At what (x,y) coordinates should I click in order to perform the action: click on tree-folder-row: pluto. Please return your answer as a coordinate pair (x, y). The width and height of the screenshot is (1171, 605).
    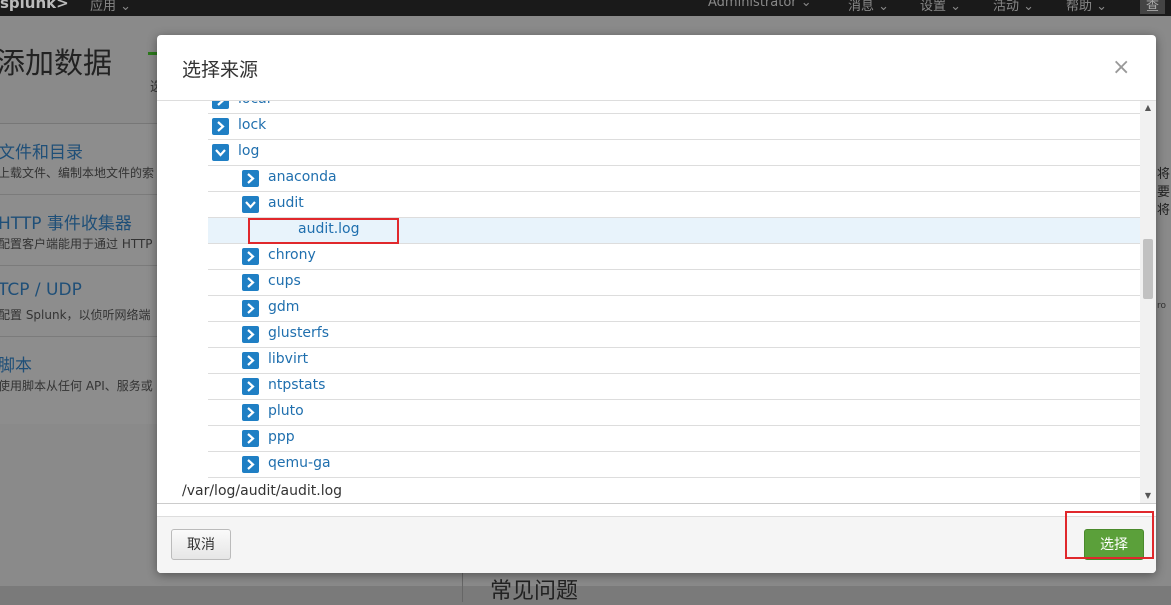
    Looking at the image, I should click on (674, 413).